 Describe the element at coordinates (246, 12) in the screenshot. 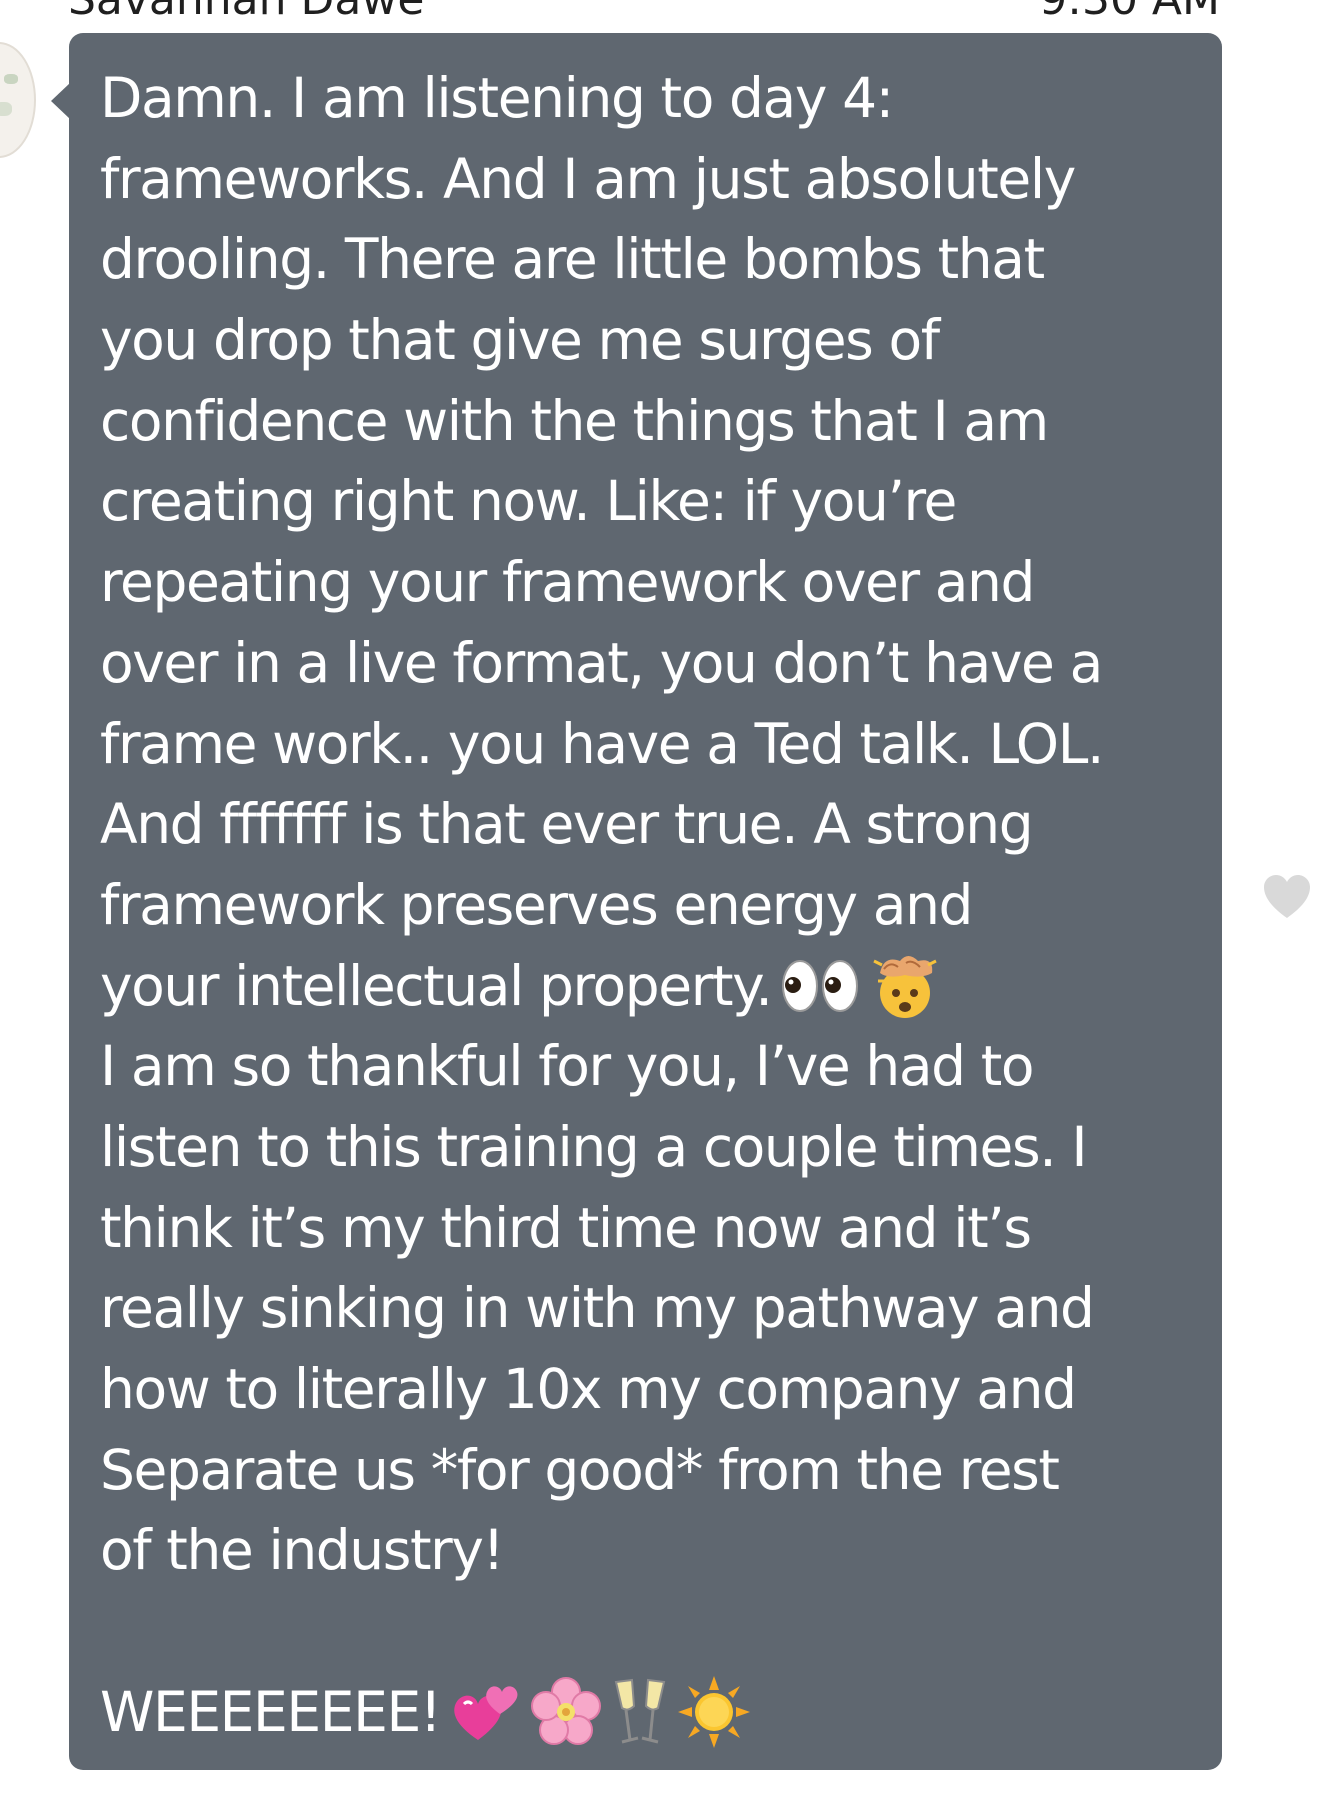

I see `sender-name: Savannah Dawe` at that location.